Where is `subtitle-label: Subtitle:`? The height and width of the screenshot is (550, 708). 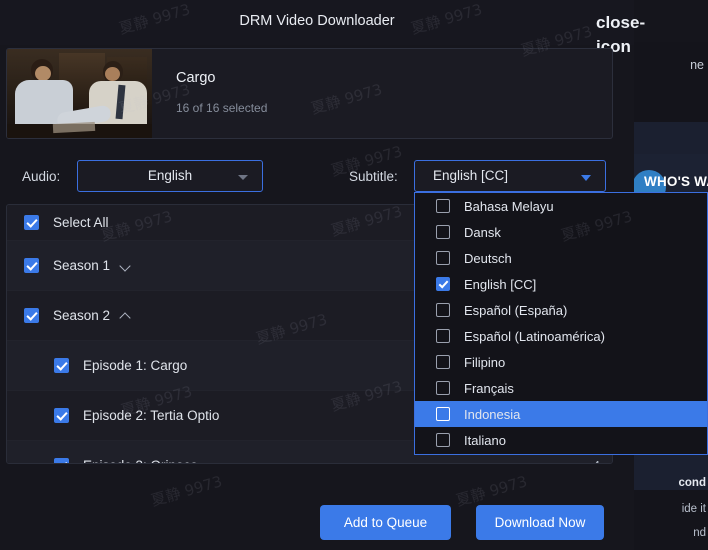 subtitle-label: Subtitle: is located at coordinates (373, 176).